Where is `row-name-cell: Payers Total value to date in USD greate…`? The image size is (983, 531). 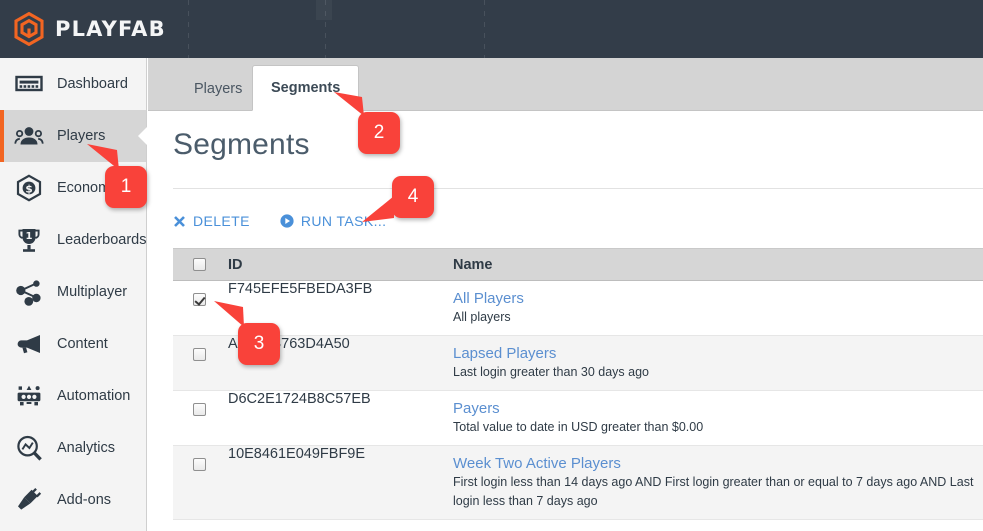 row-name-cell: Payers Total value to date in USD greate… is located at coordinates (718, 418).